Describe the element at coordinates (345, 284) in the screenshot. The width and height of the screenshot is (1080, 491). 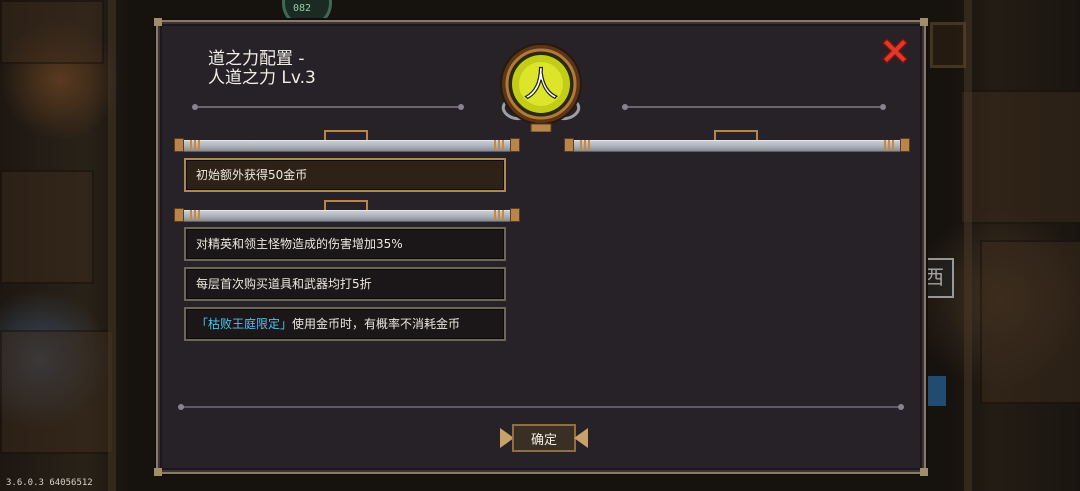
I see `ability-entry: 每层首次购买道具和武器均打5折` at that location.